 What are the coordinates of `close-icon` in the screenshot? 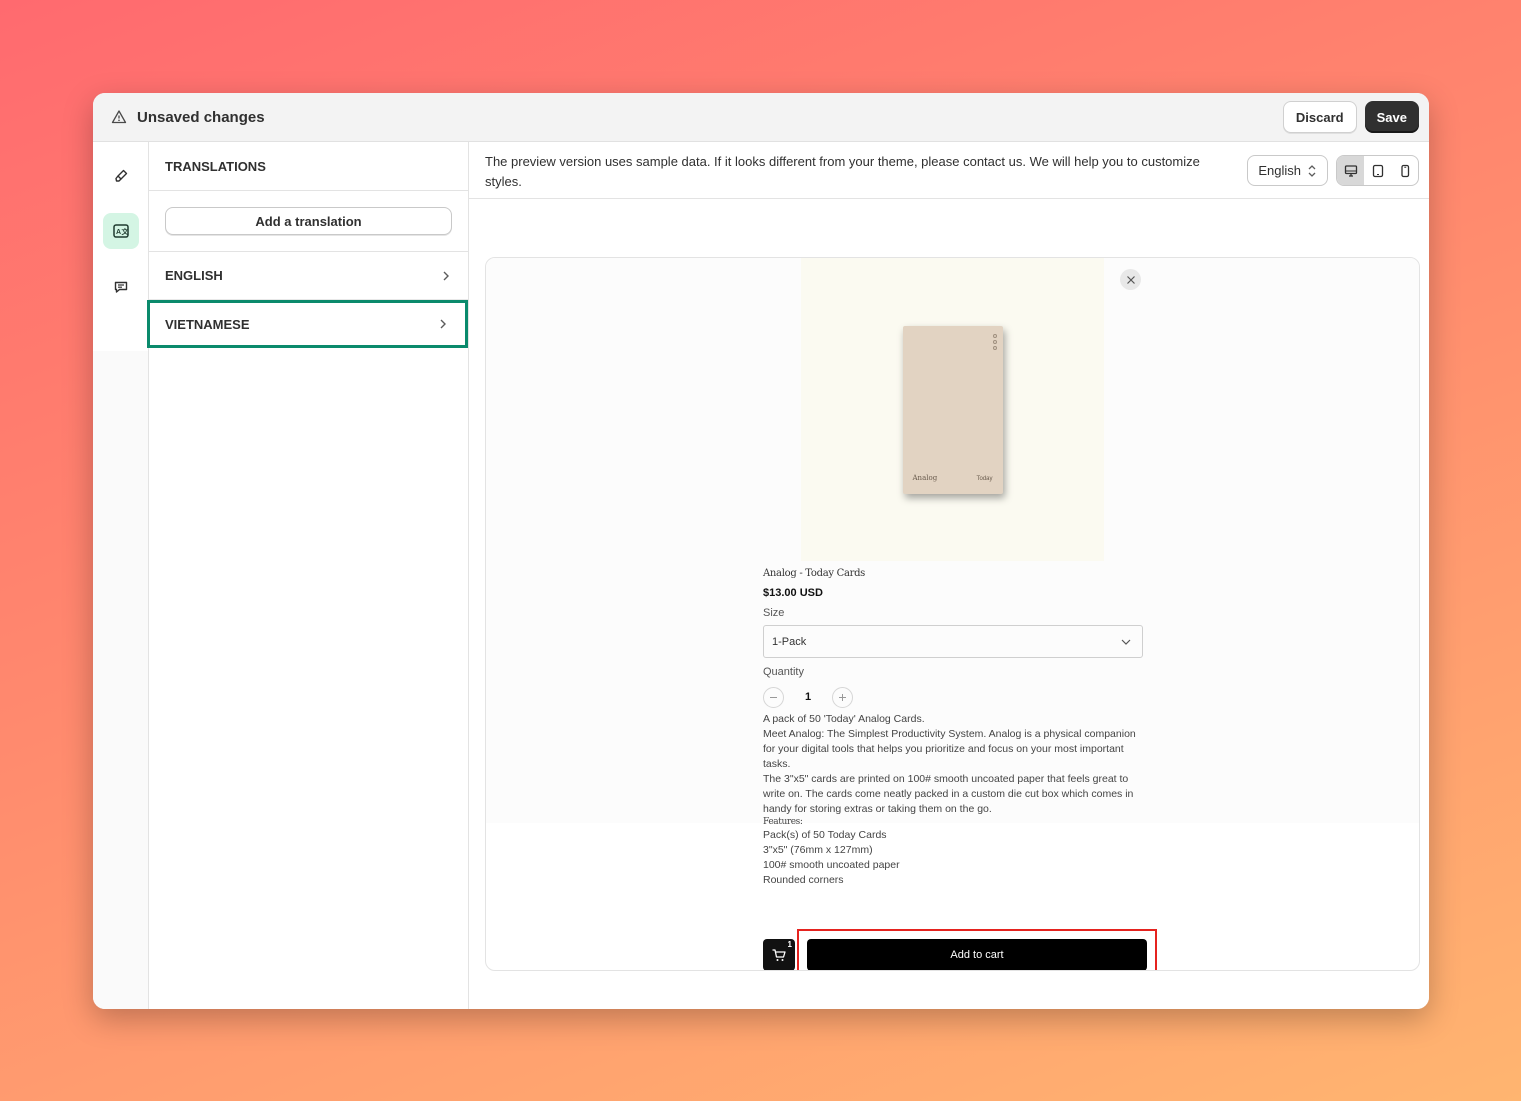 It's located at (1130, 279).